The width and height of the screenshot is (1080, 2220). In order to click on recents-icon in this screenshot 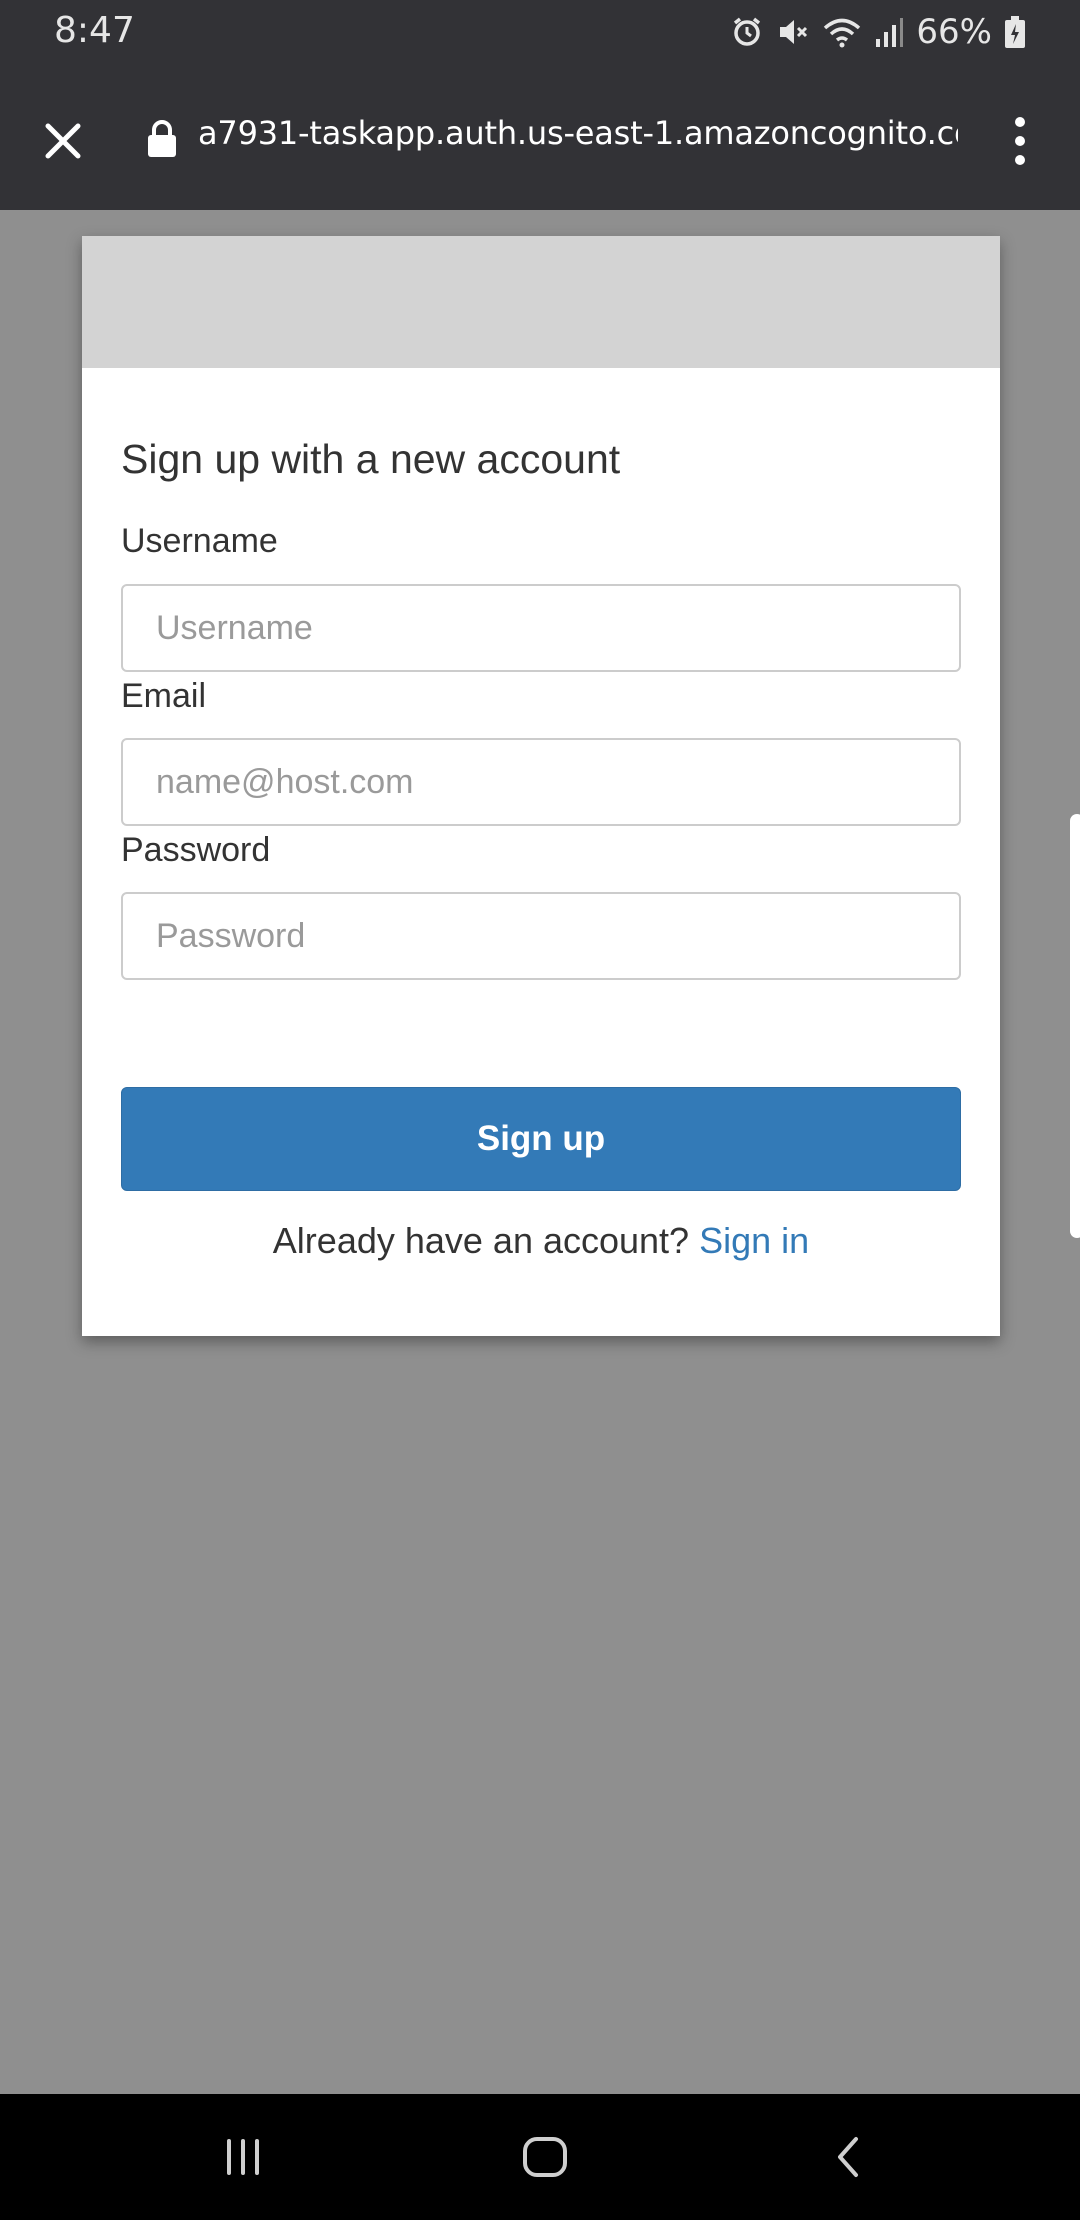, I will do `click(243, 2157)`.